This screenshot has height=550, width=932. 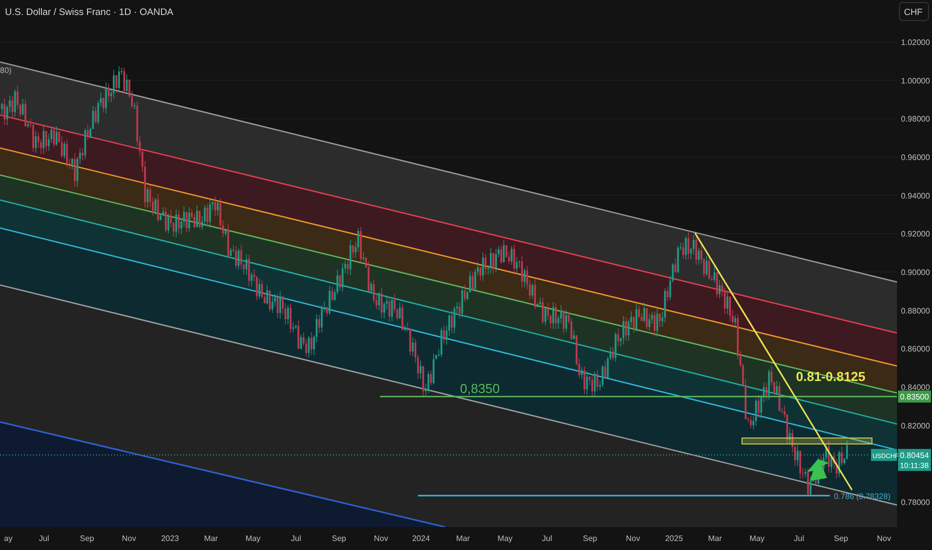 What do you see at coordinates (674, 538) in the screenshot?
I see `time-tick-label: 2025` at bounding box center [674, 538].